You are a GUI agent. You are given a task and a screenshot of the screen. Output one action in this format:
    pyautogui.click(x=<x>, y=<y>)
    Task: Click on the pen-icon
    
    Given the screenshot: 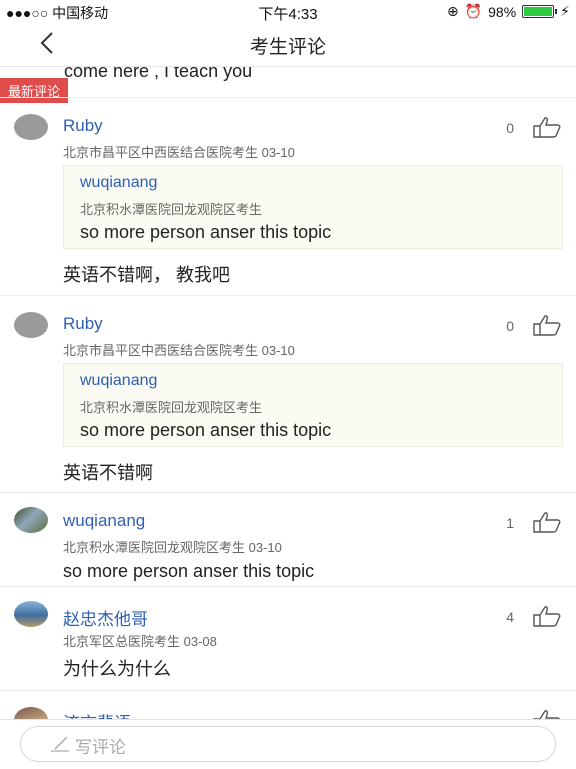 What is the action you would take?
    pyautogui.click(x=60, y=744)
    